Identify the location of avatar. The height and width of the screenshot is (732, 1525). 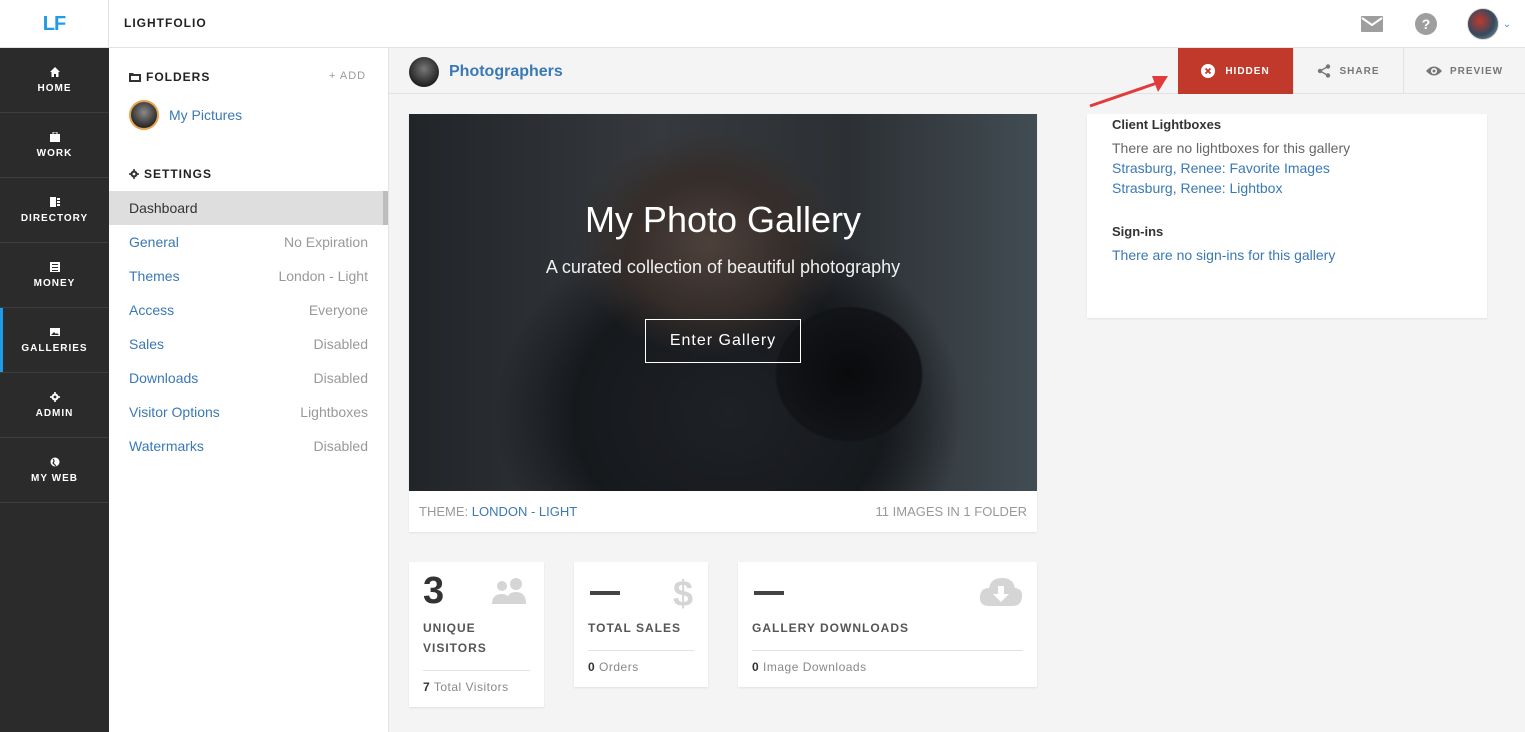
(1482, 24).